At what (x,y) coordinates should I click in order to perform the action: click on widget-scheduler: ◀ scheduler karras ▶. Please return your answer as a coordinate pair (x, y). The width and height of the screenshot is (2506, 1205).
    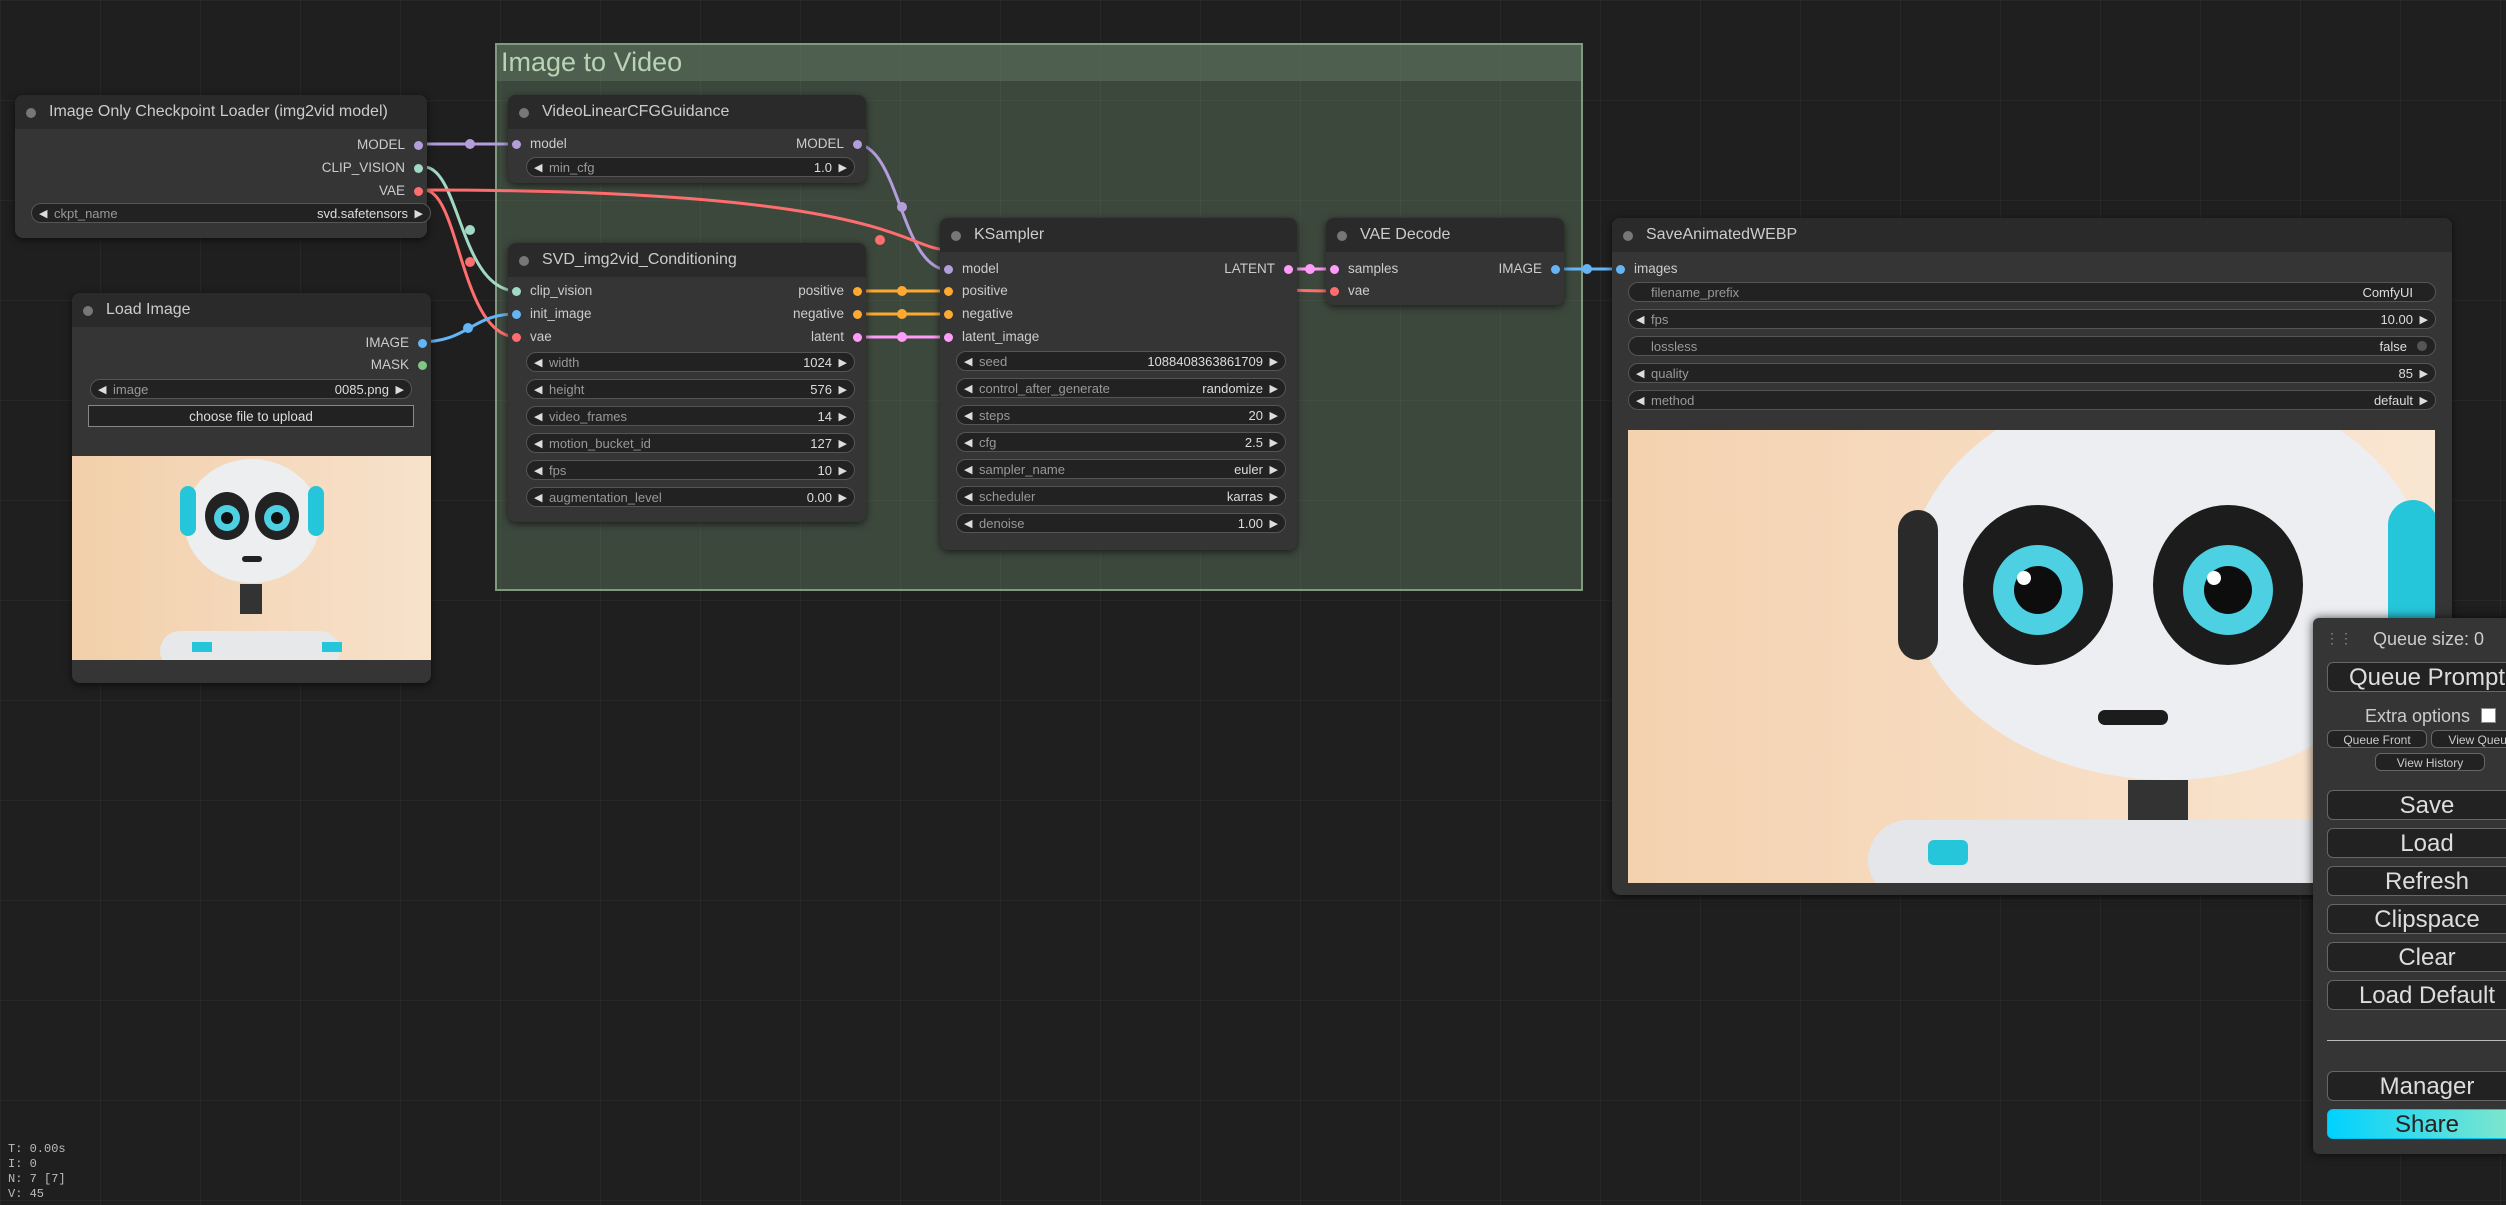
    Looking at the image, I should click on (1121, 496).